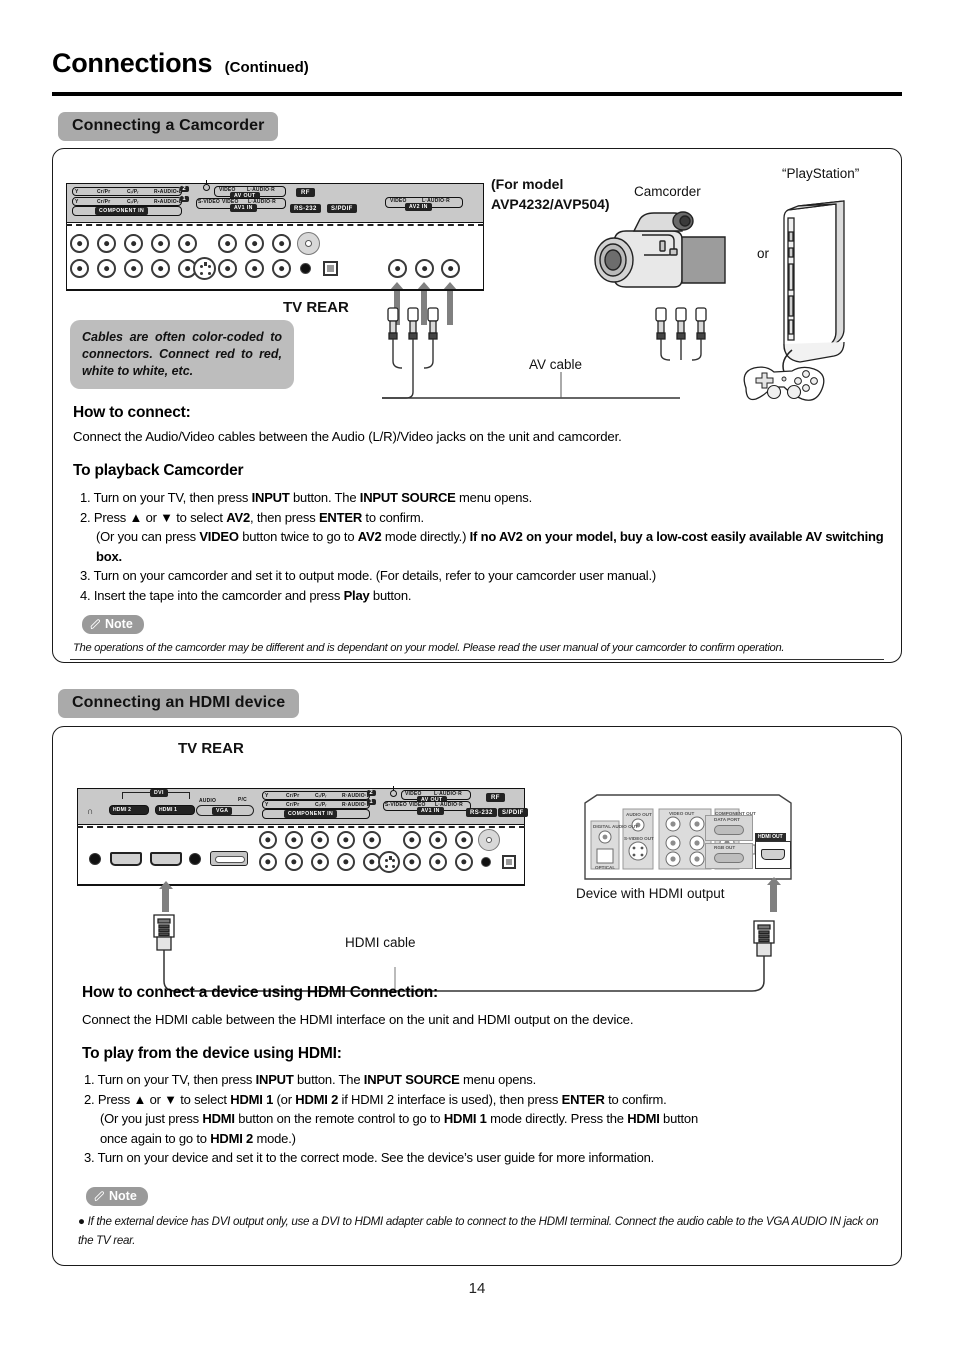  I want to click on headphone-jack, so click(95, 859).